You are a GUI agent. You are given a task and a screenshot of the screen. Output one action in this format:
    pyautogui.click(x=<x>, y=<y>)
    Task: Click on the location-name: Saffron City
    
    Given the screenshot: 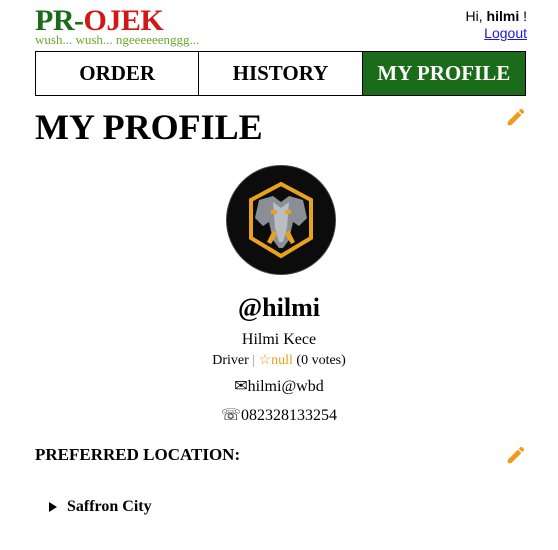 What is the action you would take?
    pyautogui.click(x=109, y=506)
    